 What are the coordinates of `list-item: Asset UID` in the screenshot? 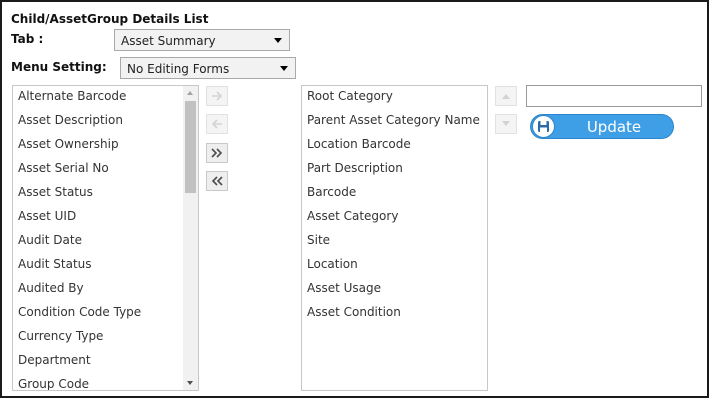 It's located at (98, 216).